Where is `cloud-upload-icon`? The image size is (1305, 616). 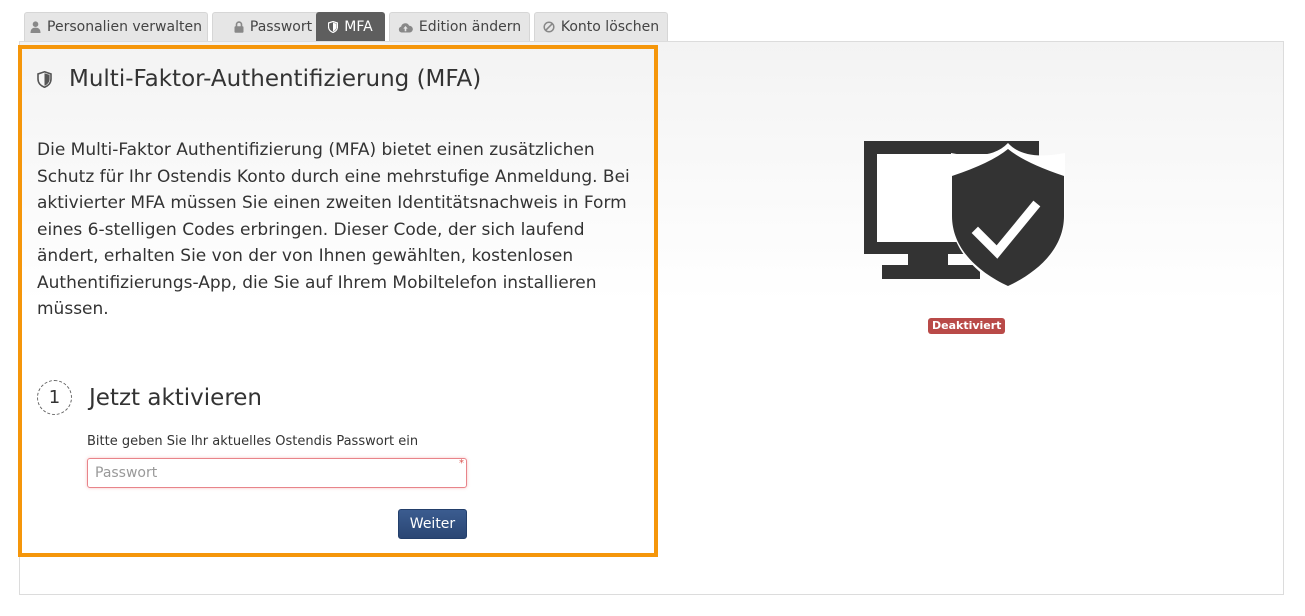
cloud-upload-icon is located at coordinates (405, 27).